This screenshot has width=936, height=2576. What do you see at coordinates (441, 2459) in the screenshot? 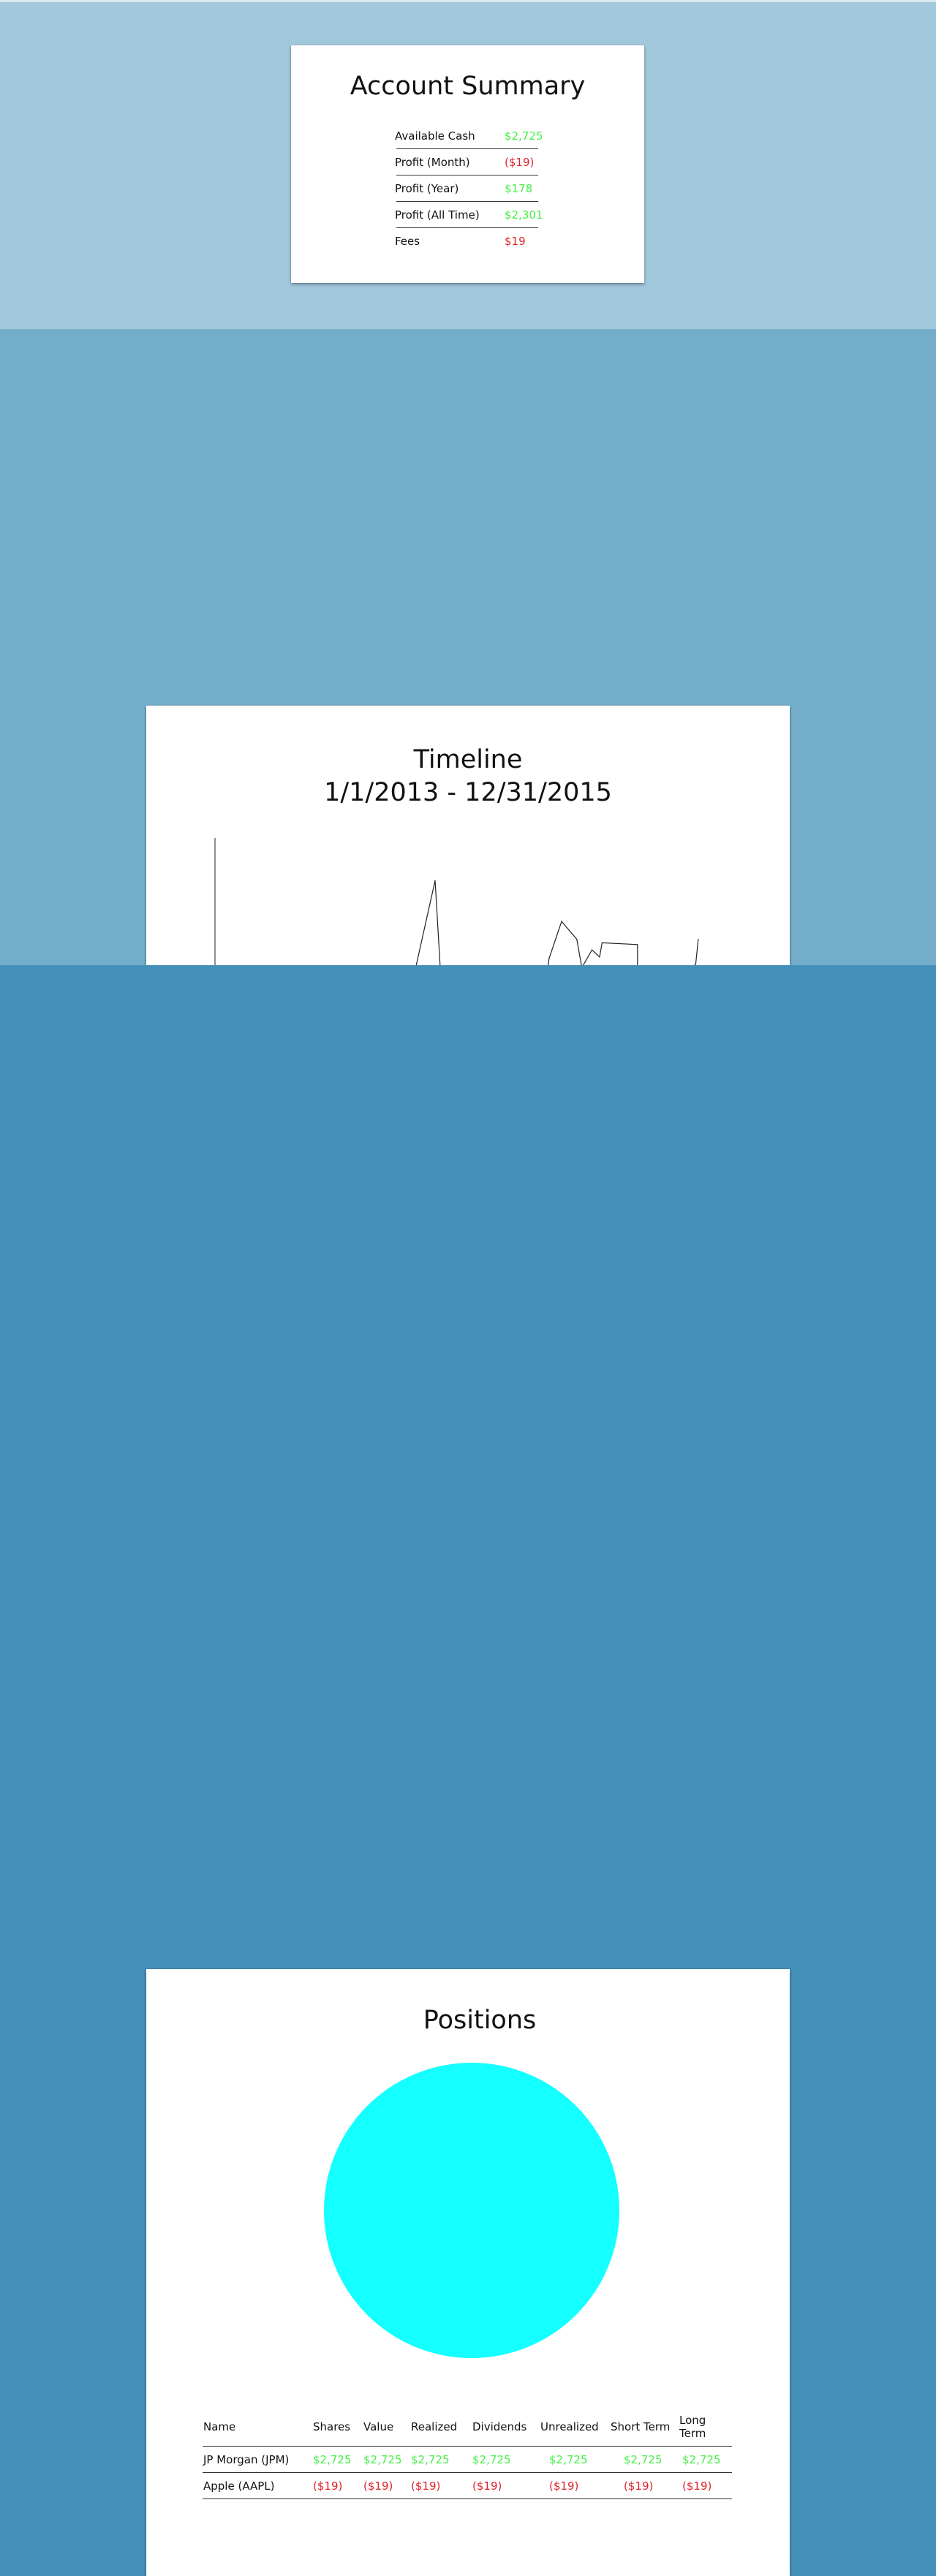
I see `cell-realized: $2,725` at bounding box center [441, 2459].